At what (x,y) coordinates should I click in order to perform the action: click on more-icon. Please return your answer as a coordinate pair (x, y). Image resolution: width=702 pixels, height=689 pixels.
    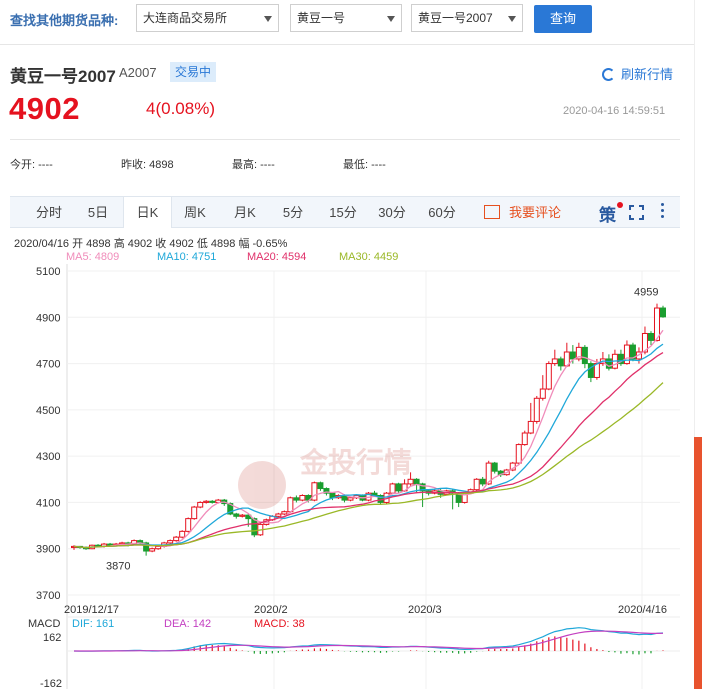
    Looking at the image, I should click on (663, 212).